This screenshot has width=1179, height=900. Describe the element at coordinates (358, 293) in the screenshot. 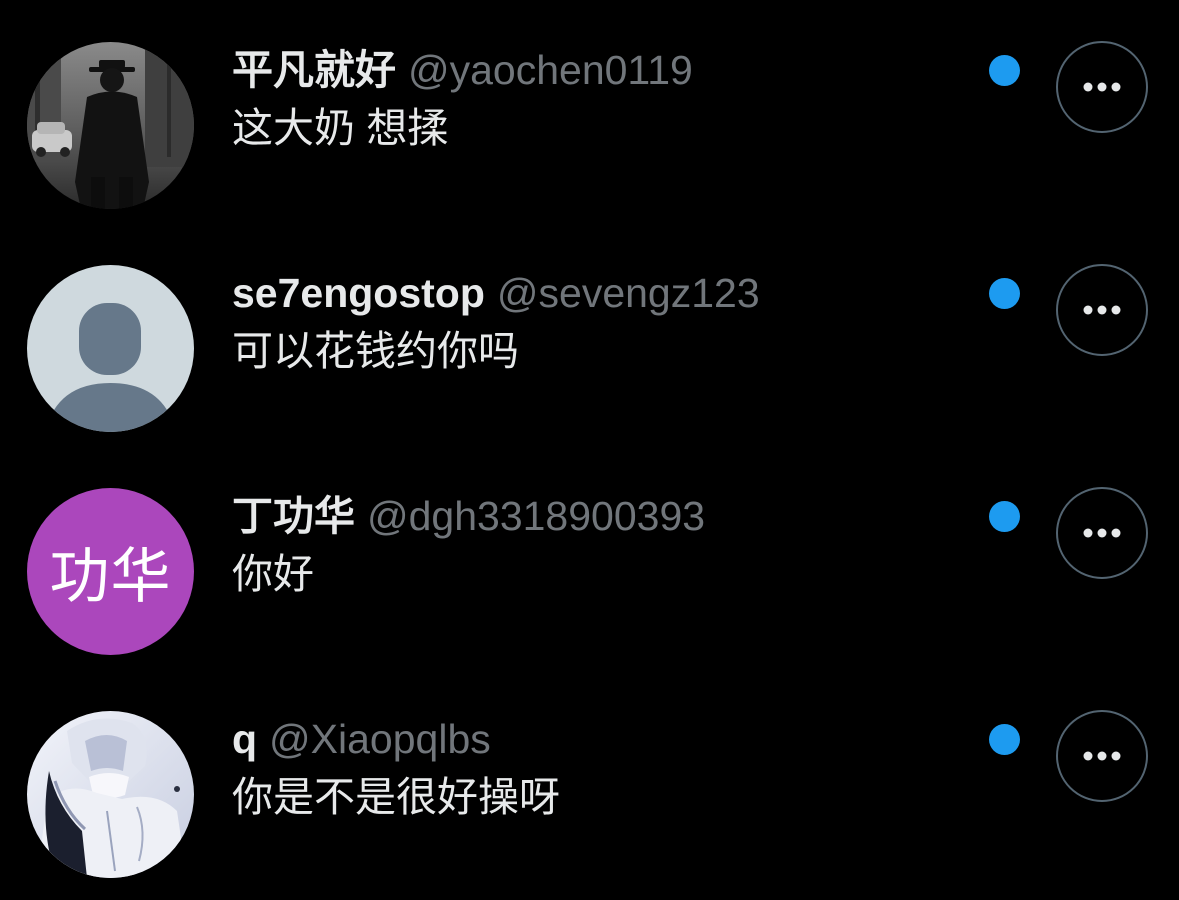

I see `display-name: se7engostop` at that location.